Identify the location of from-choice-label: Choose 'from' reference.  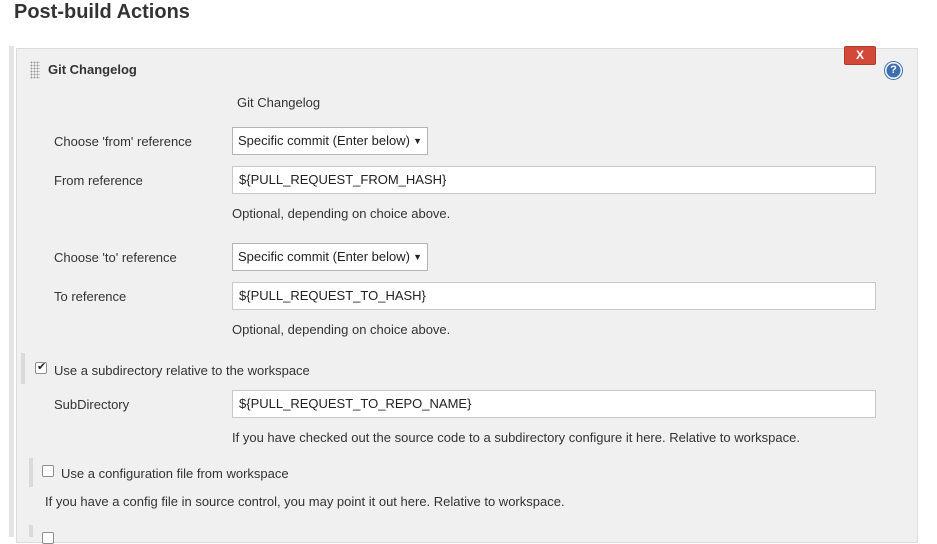
(123, 141).